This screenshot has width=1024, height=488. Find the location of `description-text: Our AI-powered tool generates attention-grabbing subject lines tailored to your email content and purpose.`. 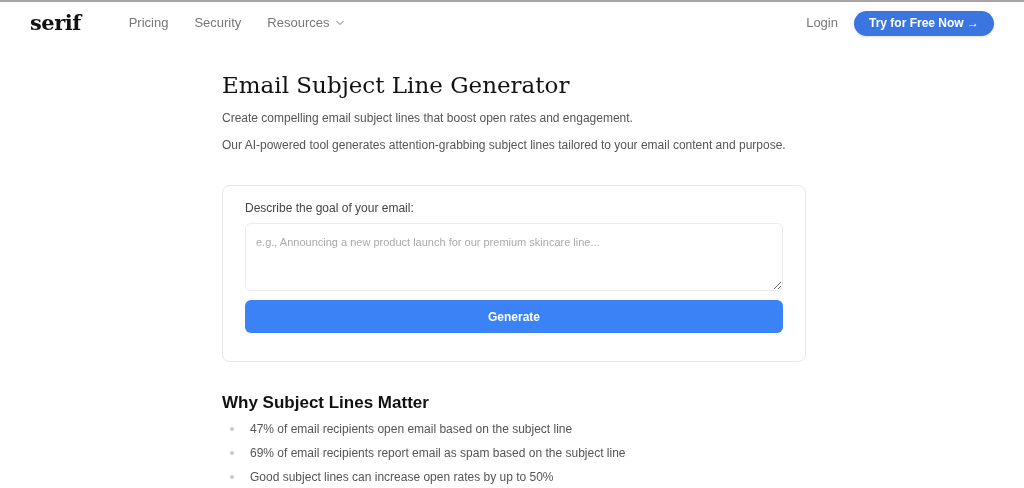

description-text: Our AI-powered tool generates attention-grabbing subject lines tailored to your email content and purpose. is located at coordinates (504, 145).